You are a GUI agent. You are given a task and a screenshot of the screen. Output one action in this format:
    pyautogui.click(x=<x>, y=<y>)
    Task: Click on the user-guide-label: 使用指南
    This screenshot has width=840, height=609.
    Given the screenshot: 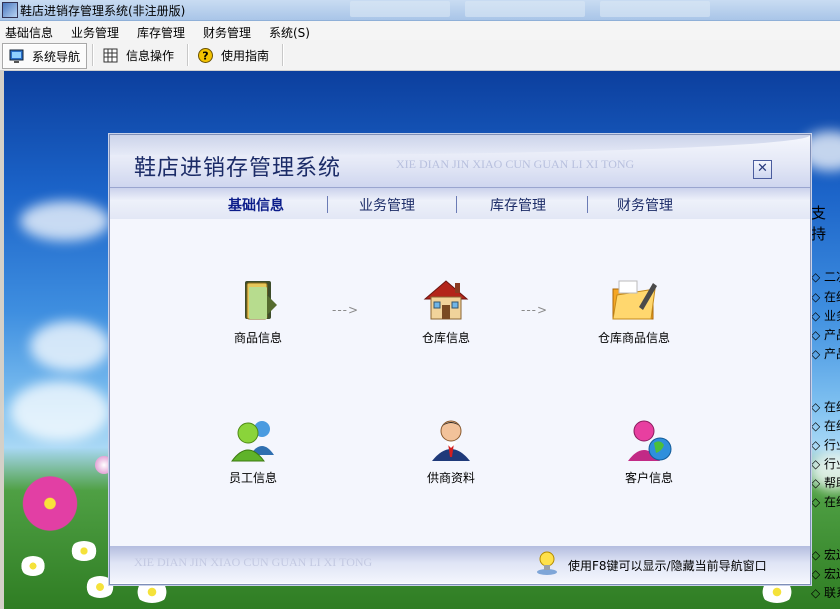 What is the action you would take?
    pyautogui.click(x=245, y=55)
    